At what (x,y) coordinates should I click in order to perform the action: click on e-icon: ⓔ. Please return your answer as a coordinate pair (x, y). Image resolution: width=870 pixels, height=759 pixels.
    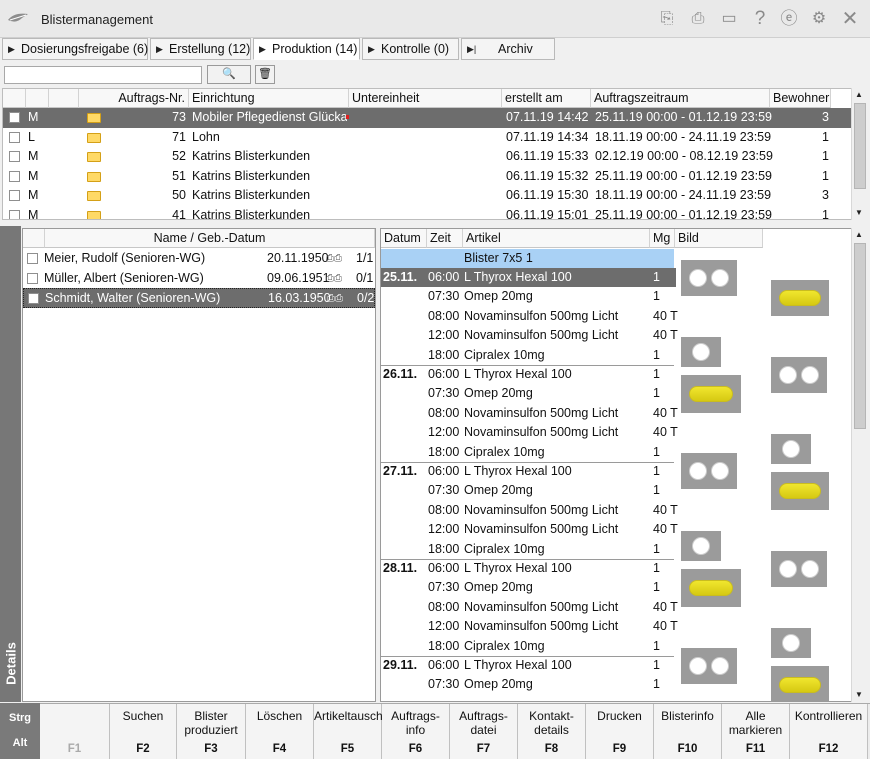
    Looking at the image, I should click on (789, 19).